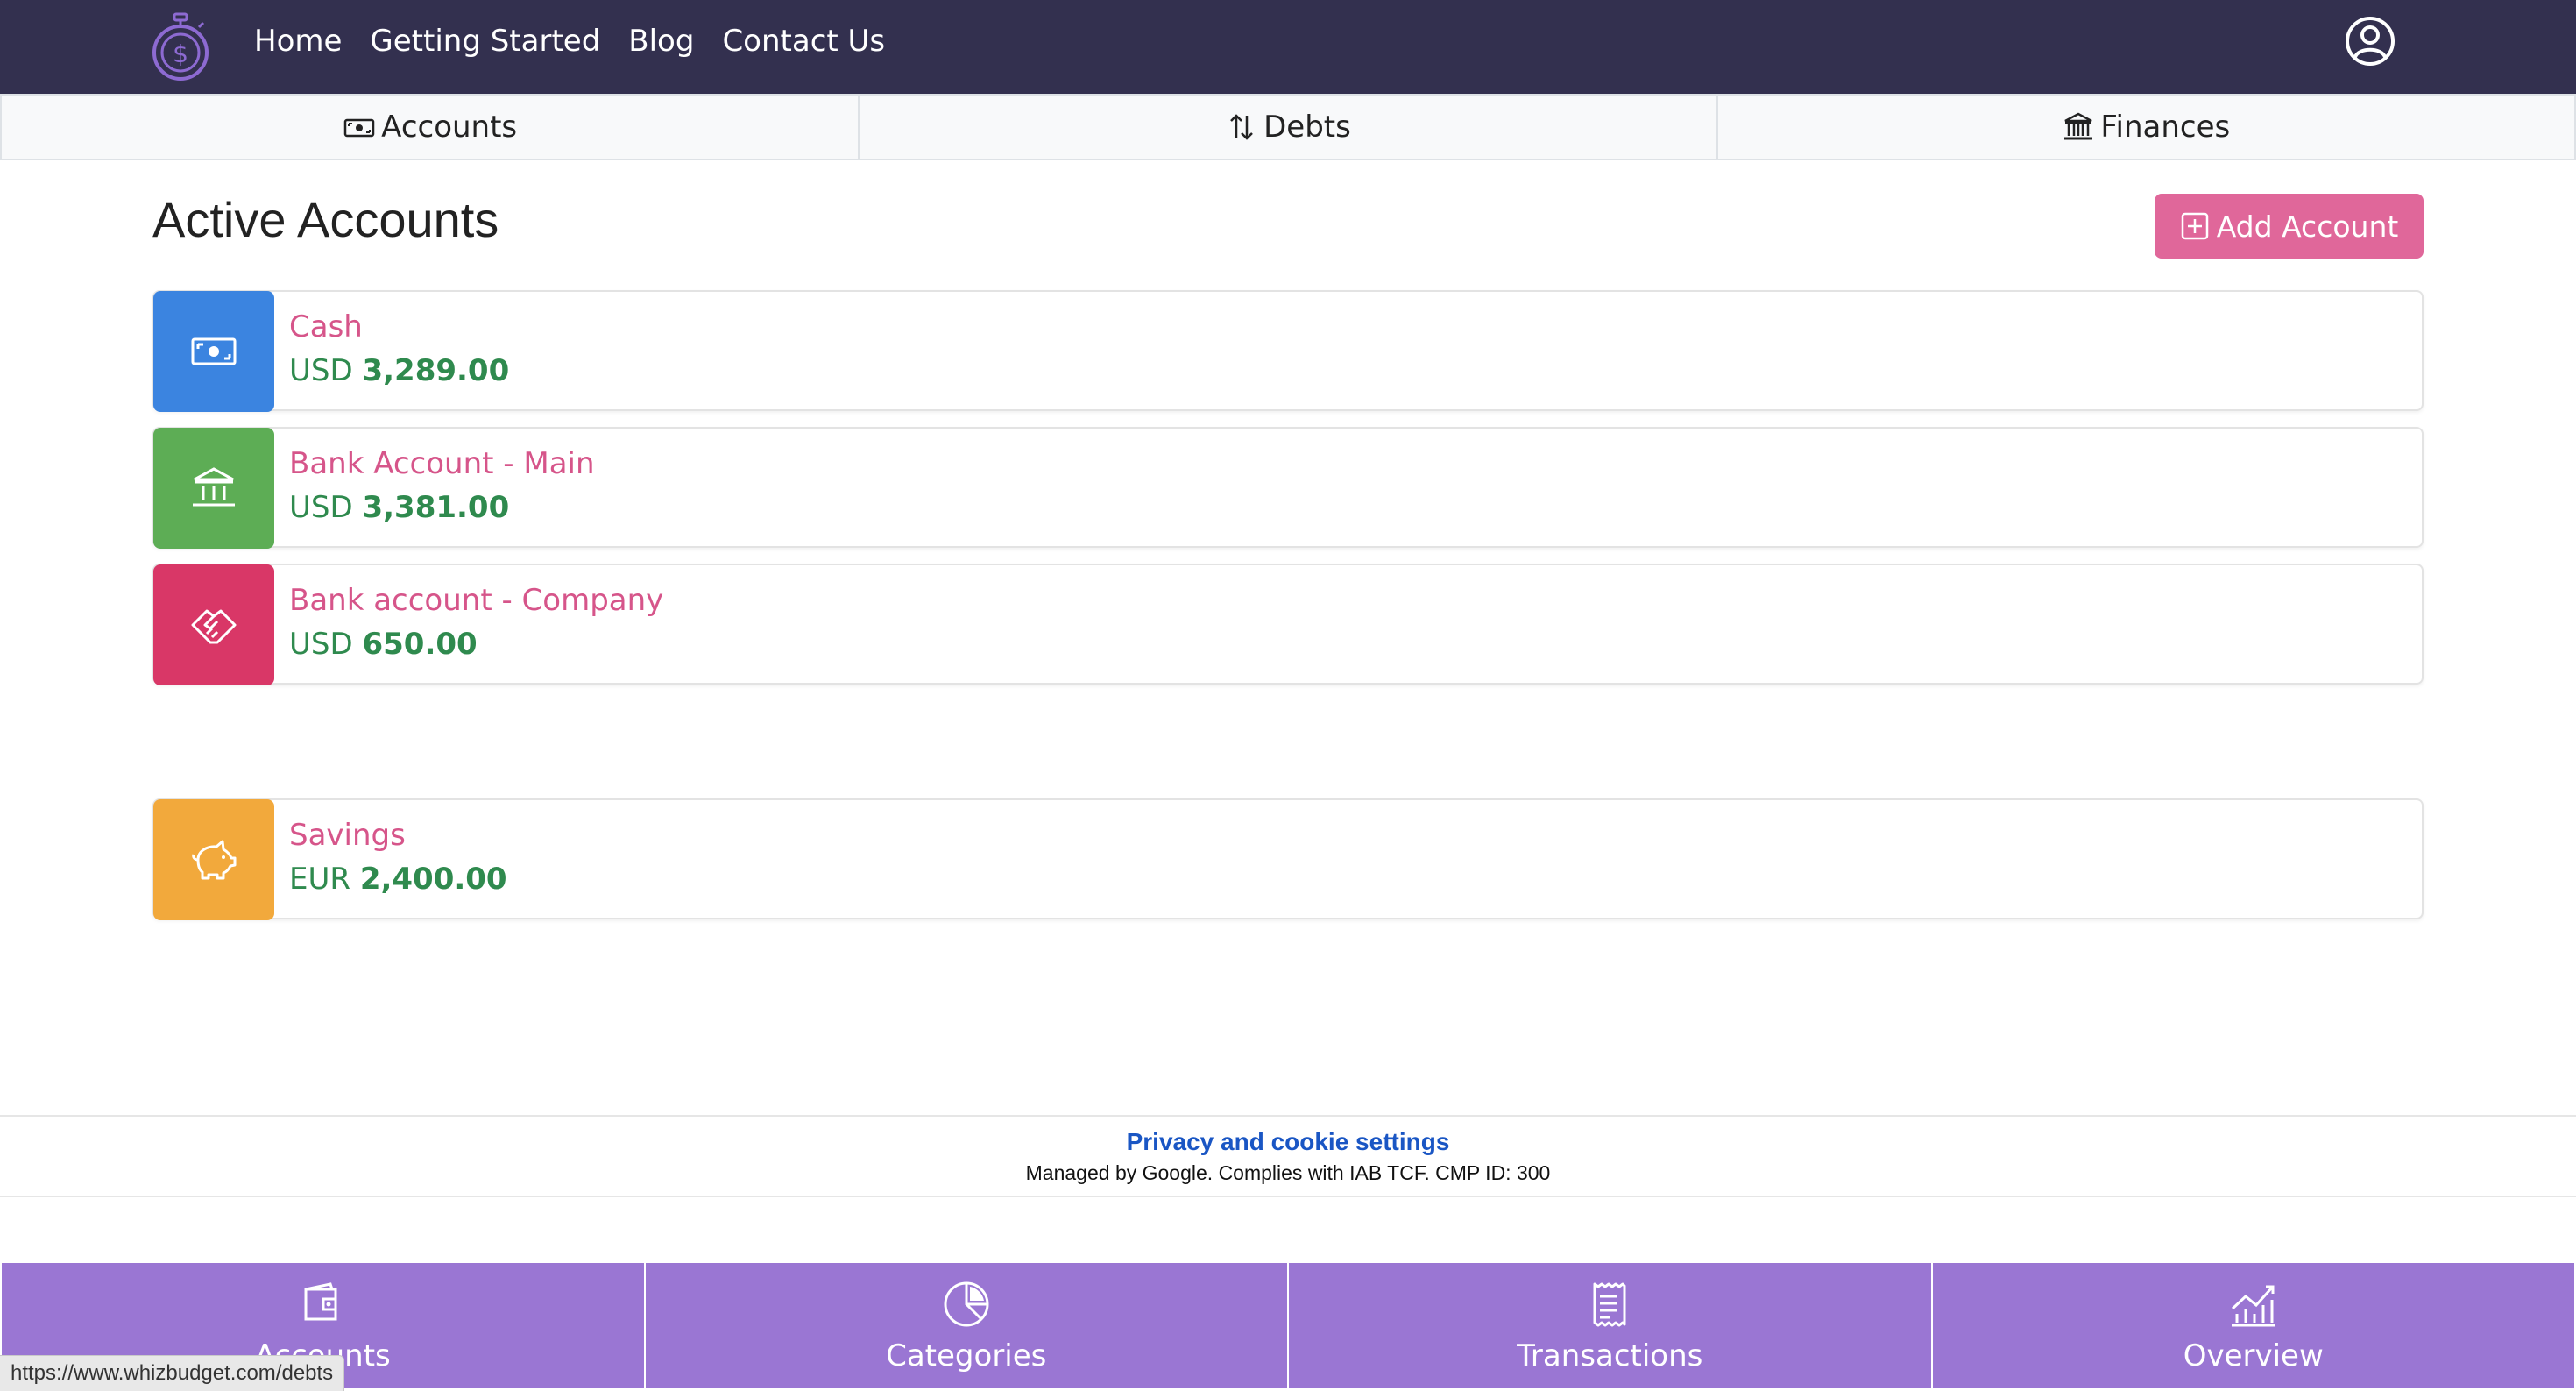 The image size is (2576, 1391). I want to click on tab-finances: Finances, so click(2146, 127).